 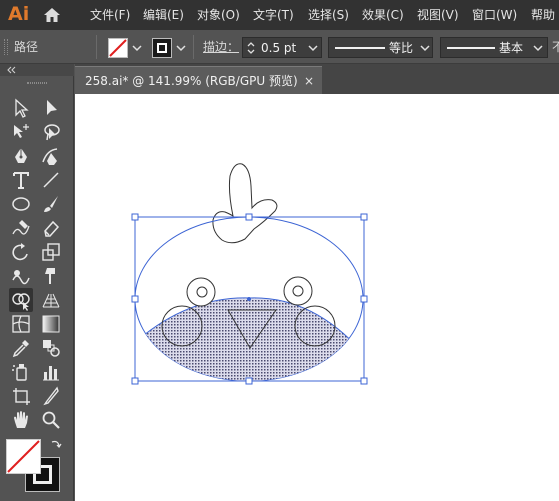 What do you see at coordinates (21, 156) in the screenshot?
I see `pen-tool-icon` at bounding box center [21, 156].